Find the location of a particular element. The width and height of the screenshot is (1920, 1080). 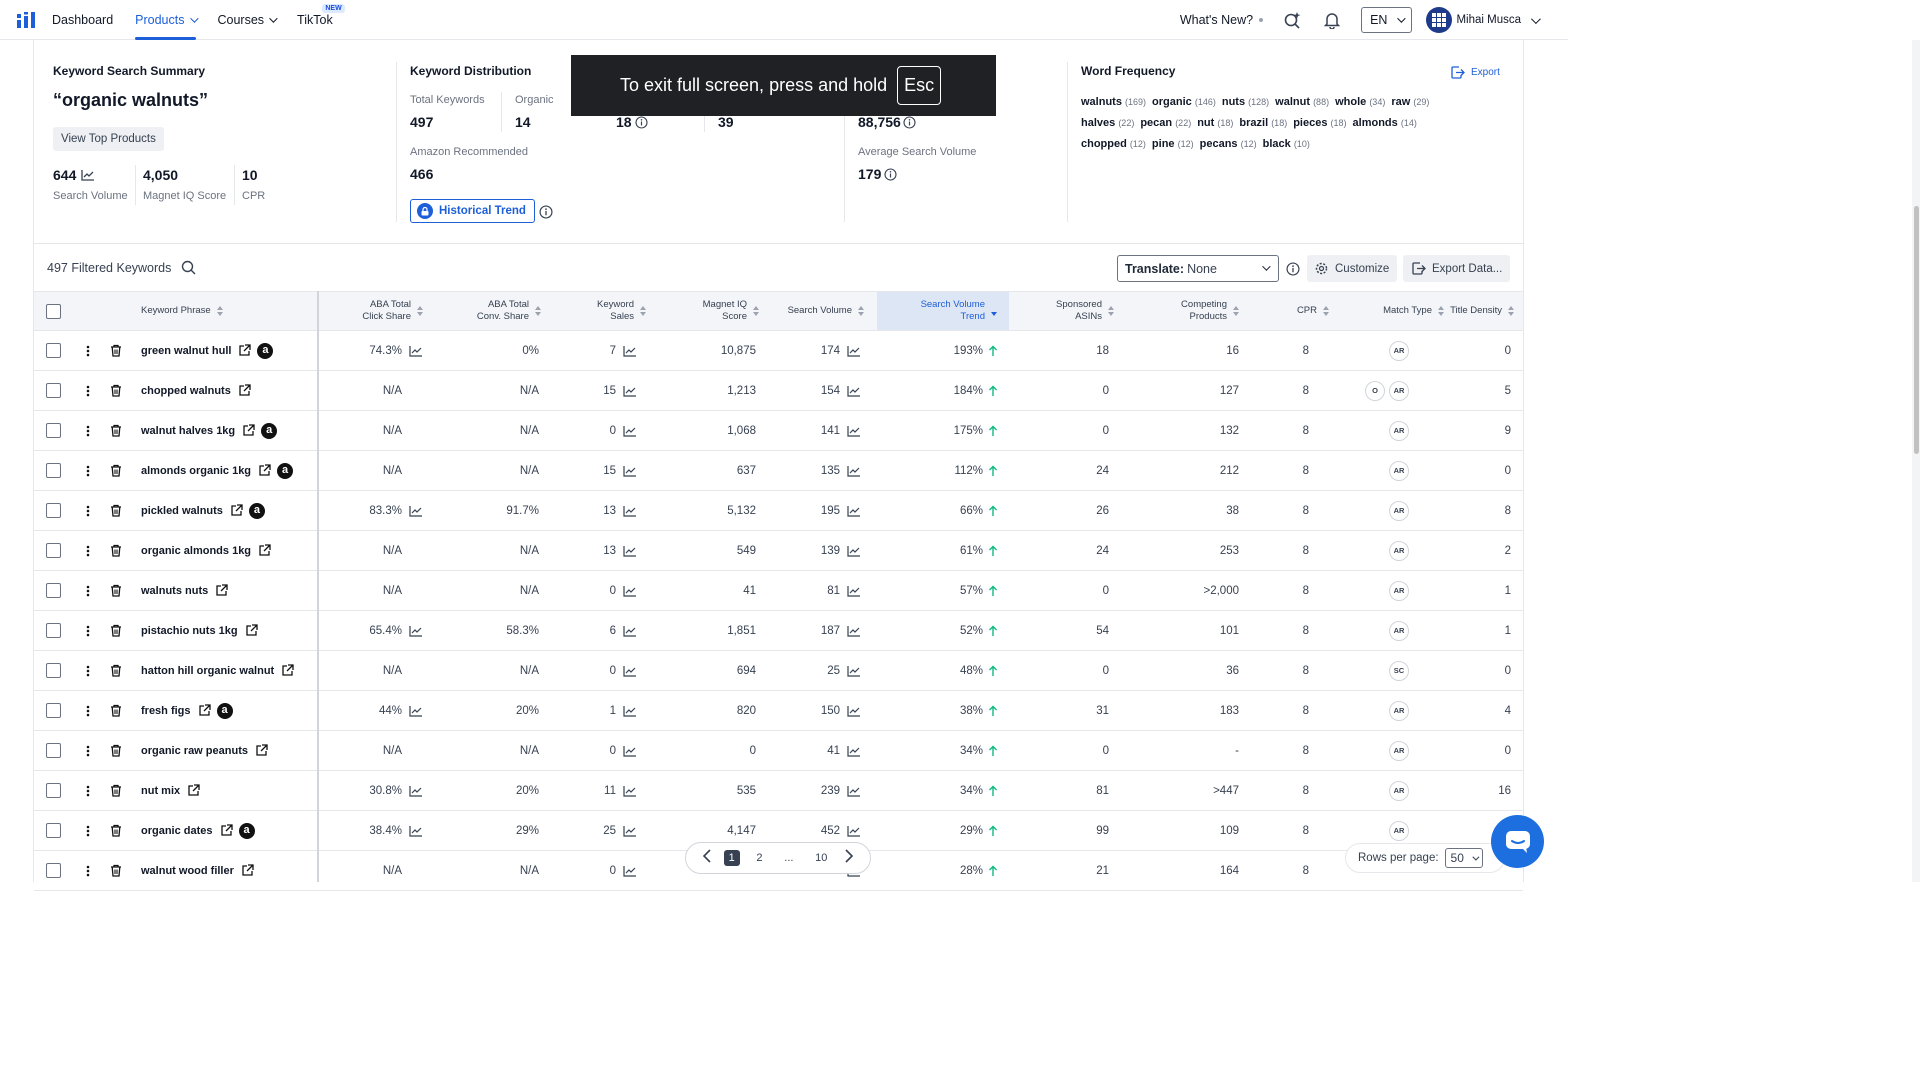

keyword-phrase: almonds organic 1kg is located at coordinates (196, 471).